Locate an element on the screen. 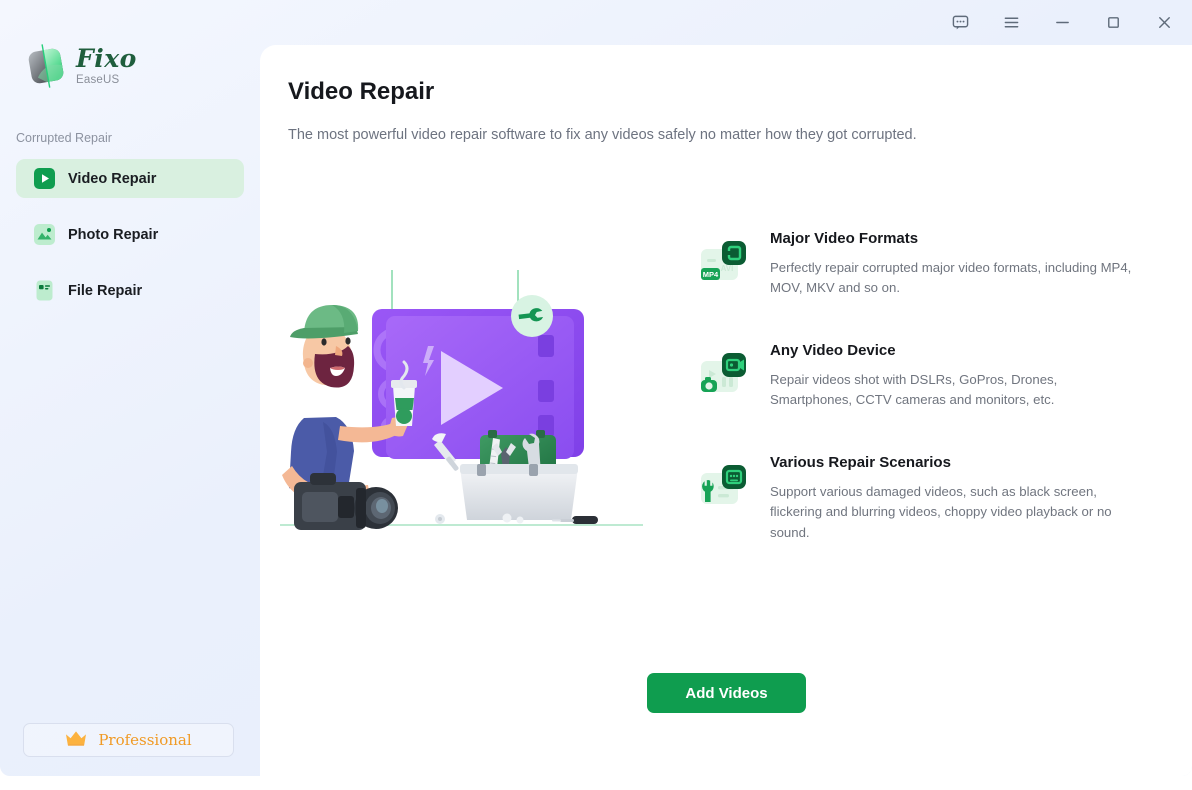  menu-icon is located at coordinates (1011, 23).